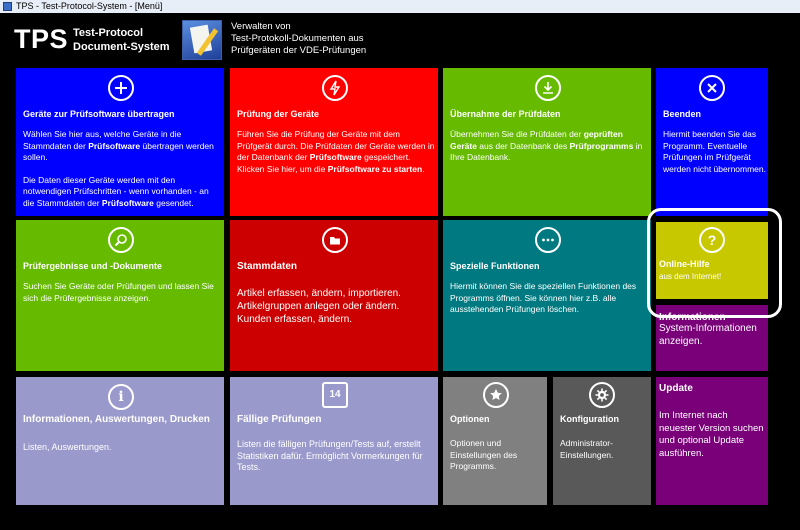 The height and width of the screenshot is (530, 800). What do you see at coordinates (400, 6) in the screenshot?
I see `window-titlebar: TPS - Test-Protocol-System - [Menü]` at bounding box center [400, 6].